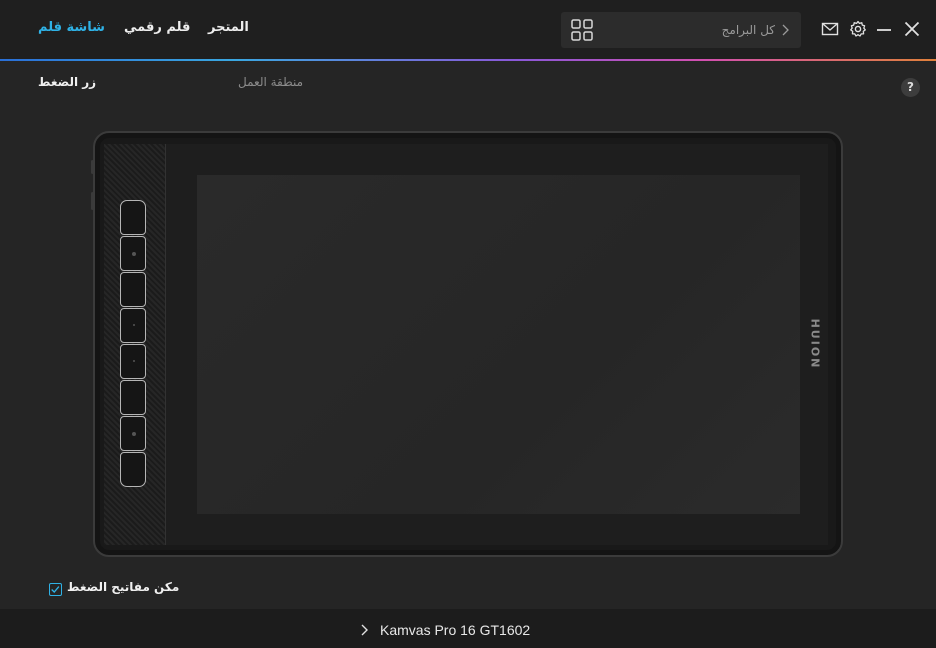 The height and width of the screenshot is (648, 936). What do you see at coordinates (157, 27) in the screenshot?
I see `tab-pen-tablet: قلم رقمي` at bounding box center [157, 27].